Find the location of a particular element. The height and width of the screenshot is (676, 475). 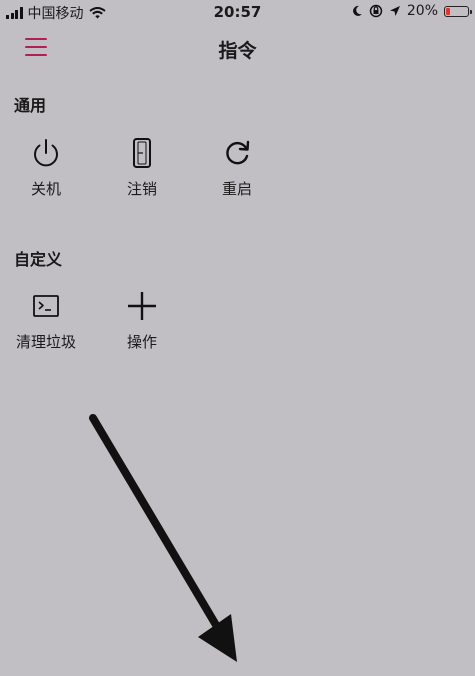

section-title-custom: 自定义 is located at coordinates (38, 259).